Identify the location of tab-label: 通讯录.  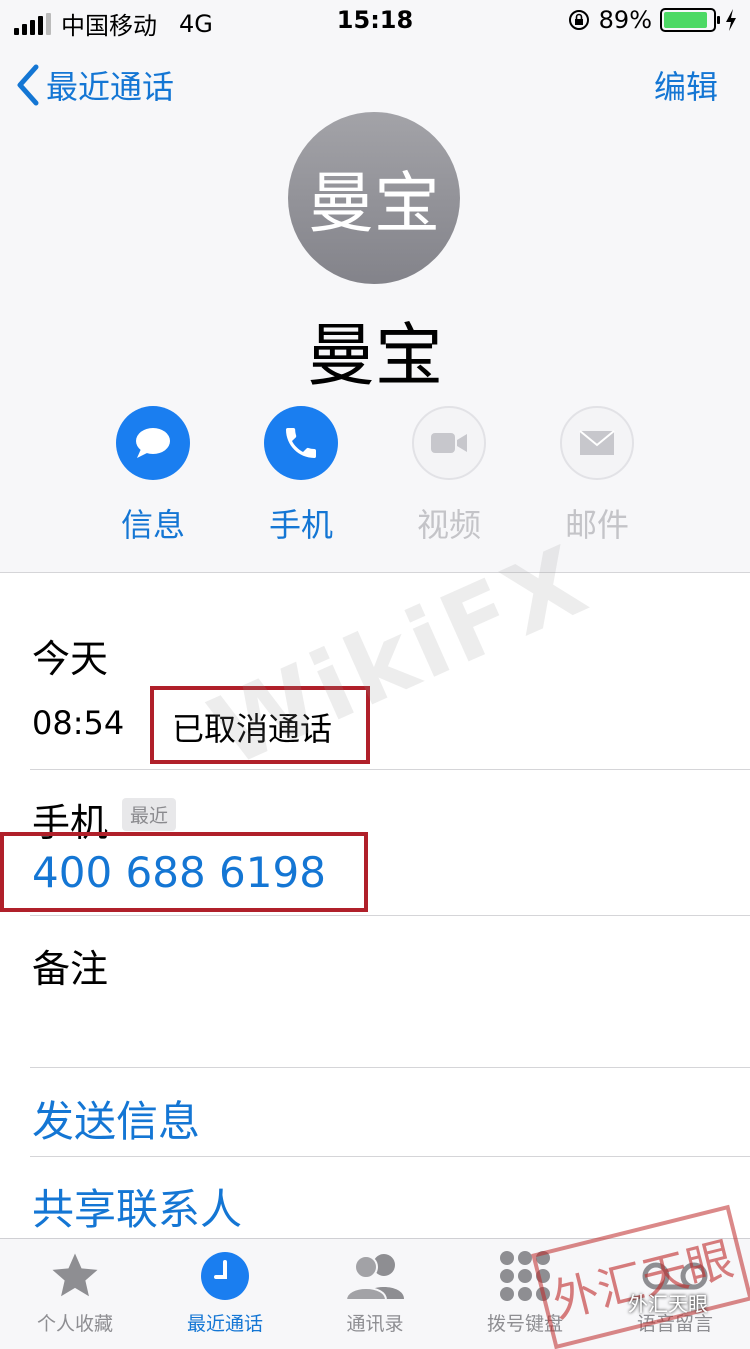
(375, 1324).